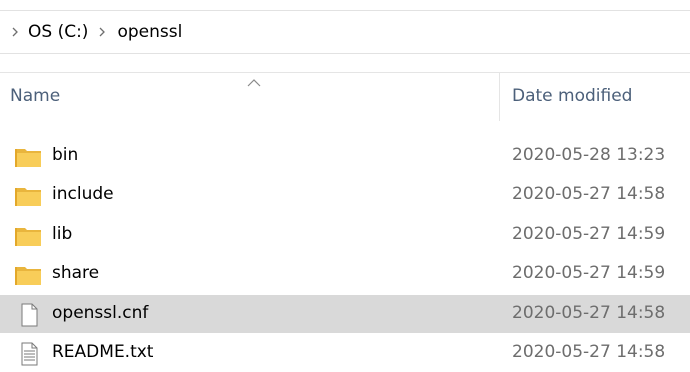 This screenshot has width=690, height=372. I want to click on column-header-name: Name, so click(35, 96).